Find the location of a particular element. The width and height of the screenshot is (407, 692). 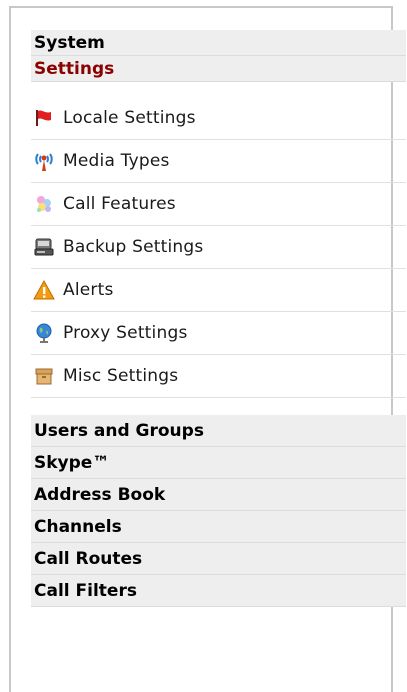

sparkle-icon is located at coordinates (44, 204).